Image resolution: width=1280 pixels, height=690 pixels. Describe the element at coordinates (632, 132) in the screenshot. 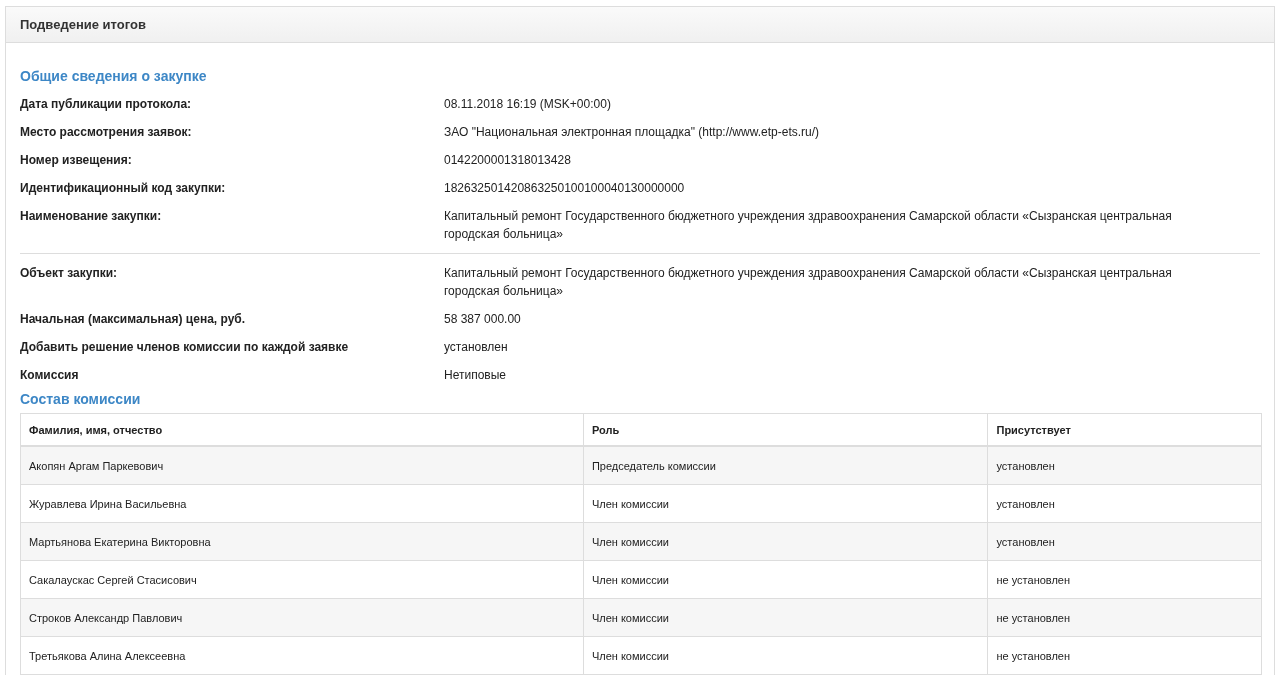

I see `field-value: ЗАО "Национальная электронная площадка" (http://www.etp-ets.ru/)` at that location.